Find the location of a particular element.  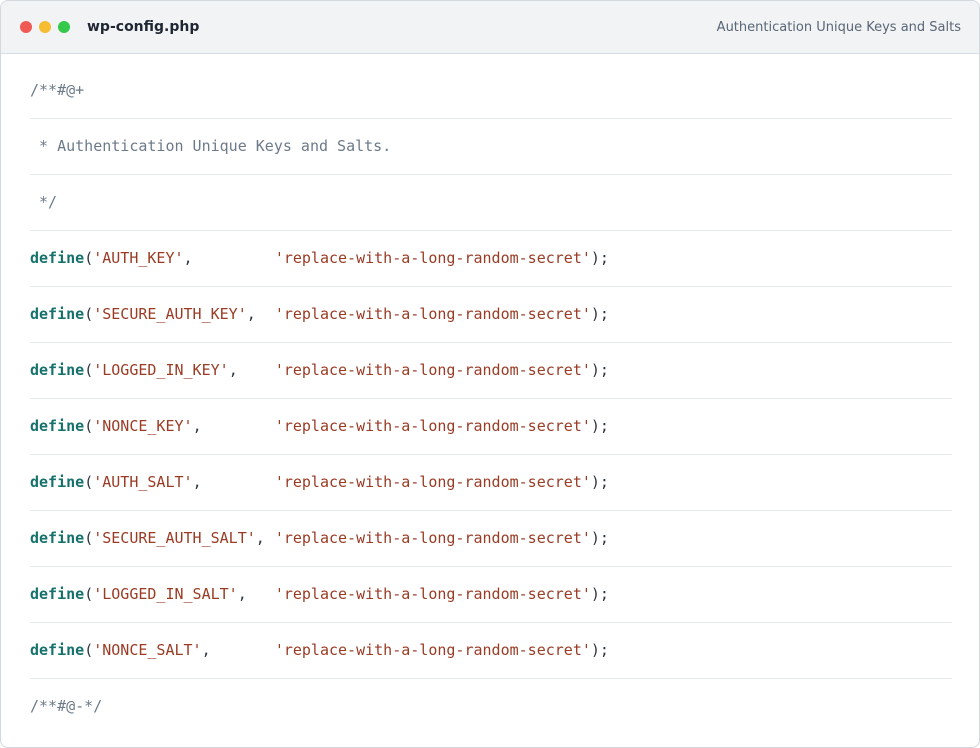

comment-open: /**#@+ is located at coordinates (57, 89).